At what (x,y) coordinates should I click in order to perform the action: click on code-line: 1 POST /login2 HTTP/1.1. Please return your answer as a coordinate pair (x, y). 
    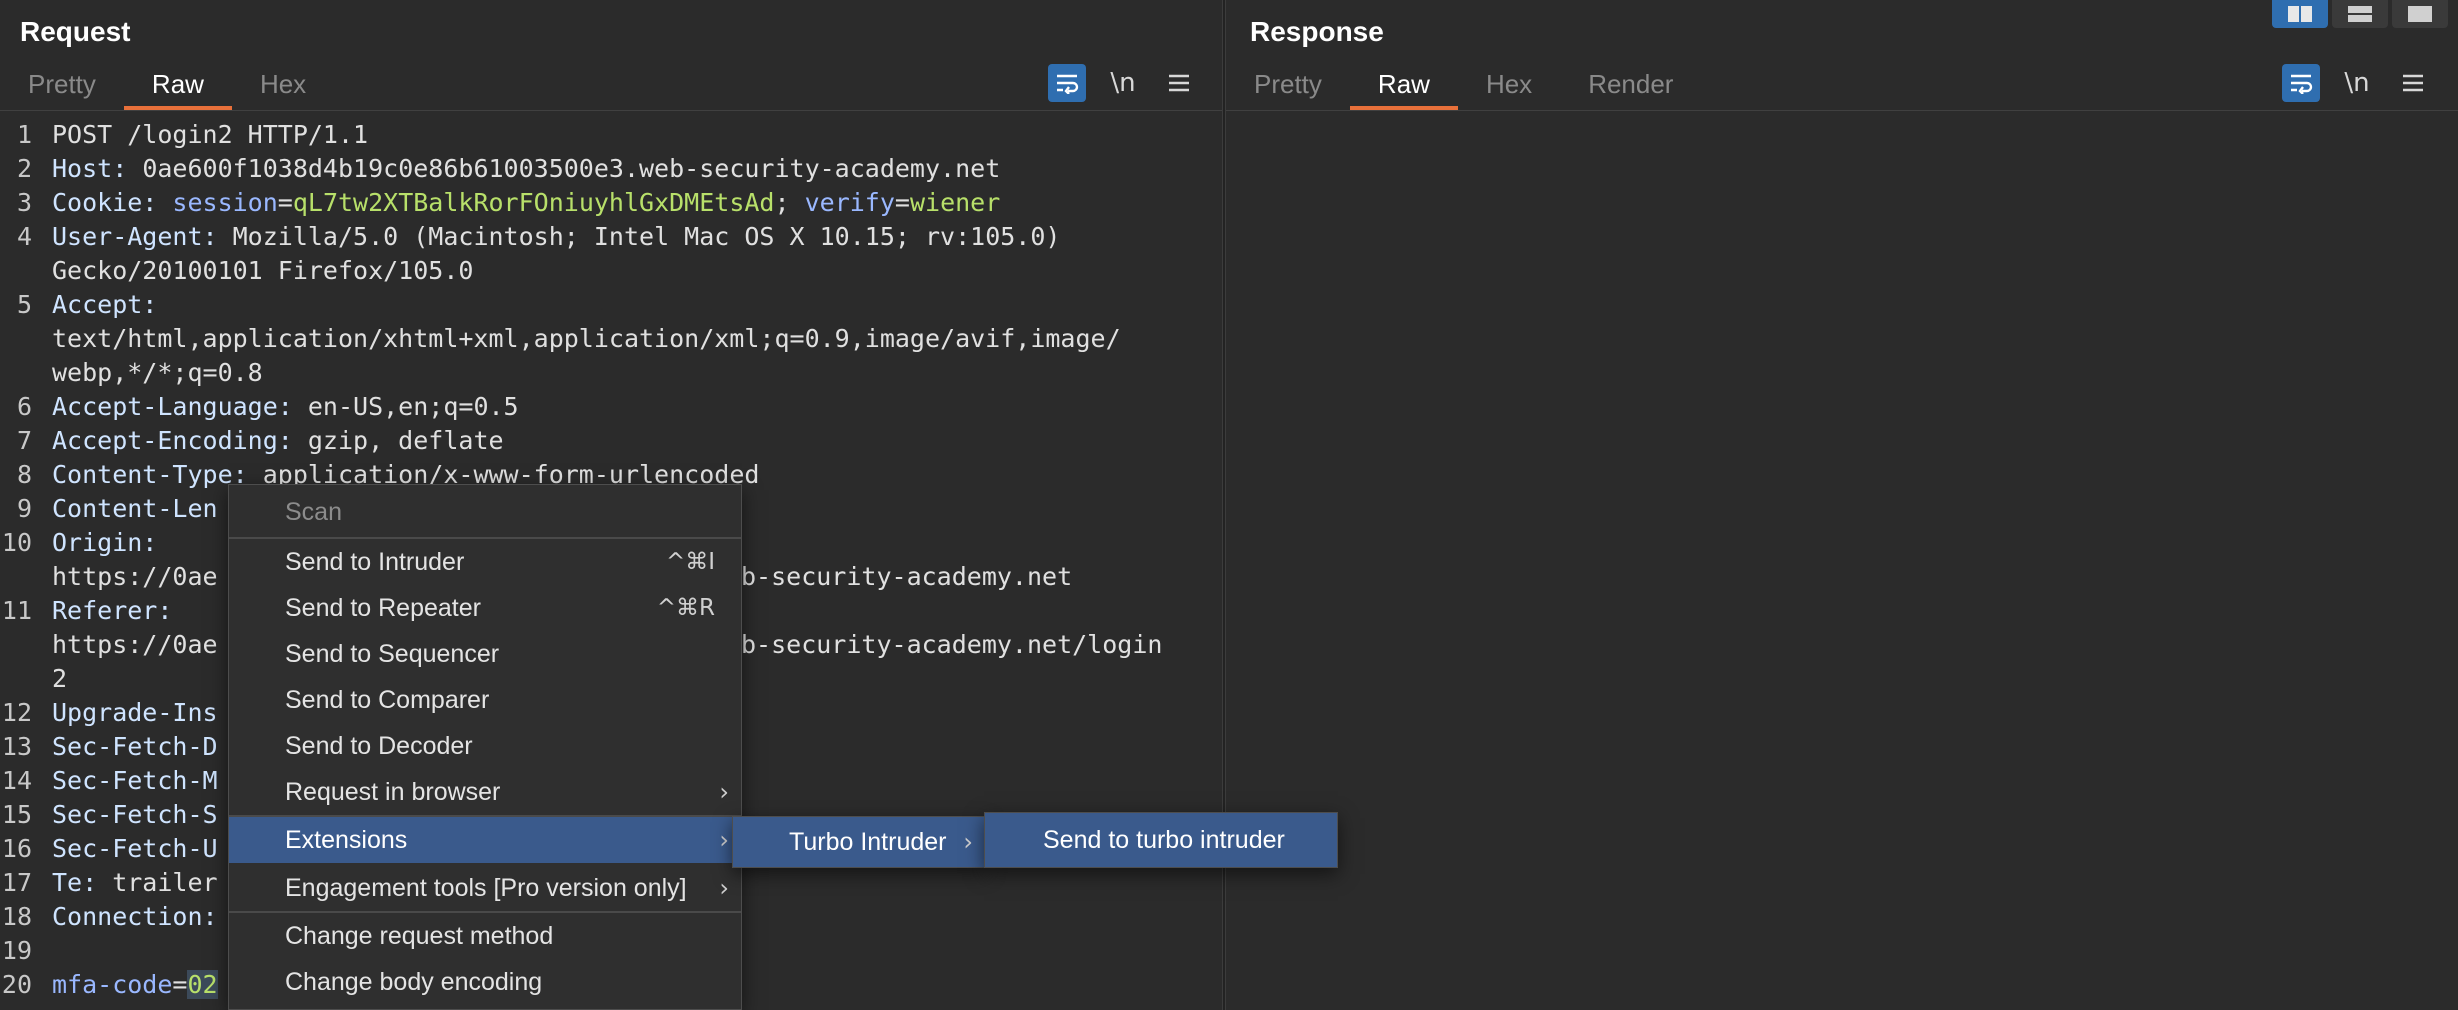
    Looking at the image, I should click on (192, 134).